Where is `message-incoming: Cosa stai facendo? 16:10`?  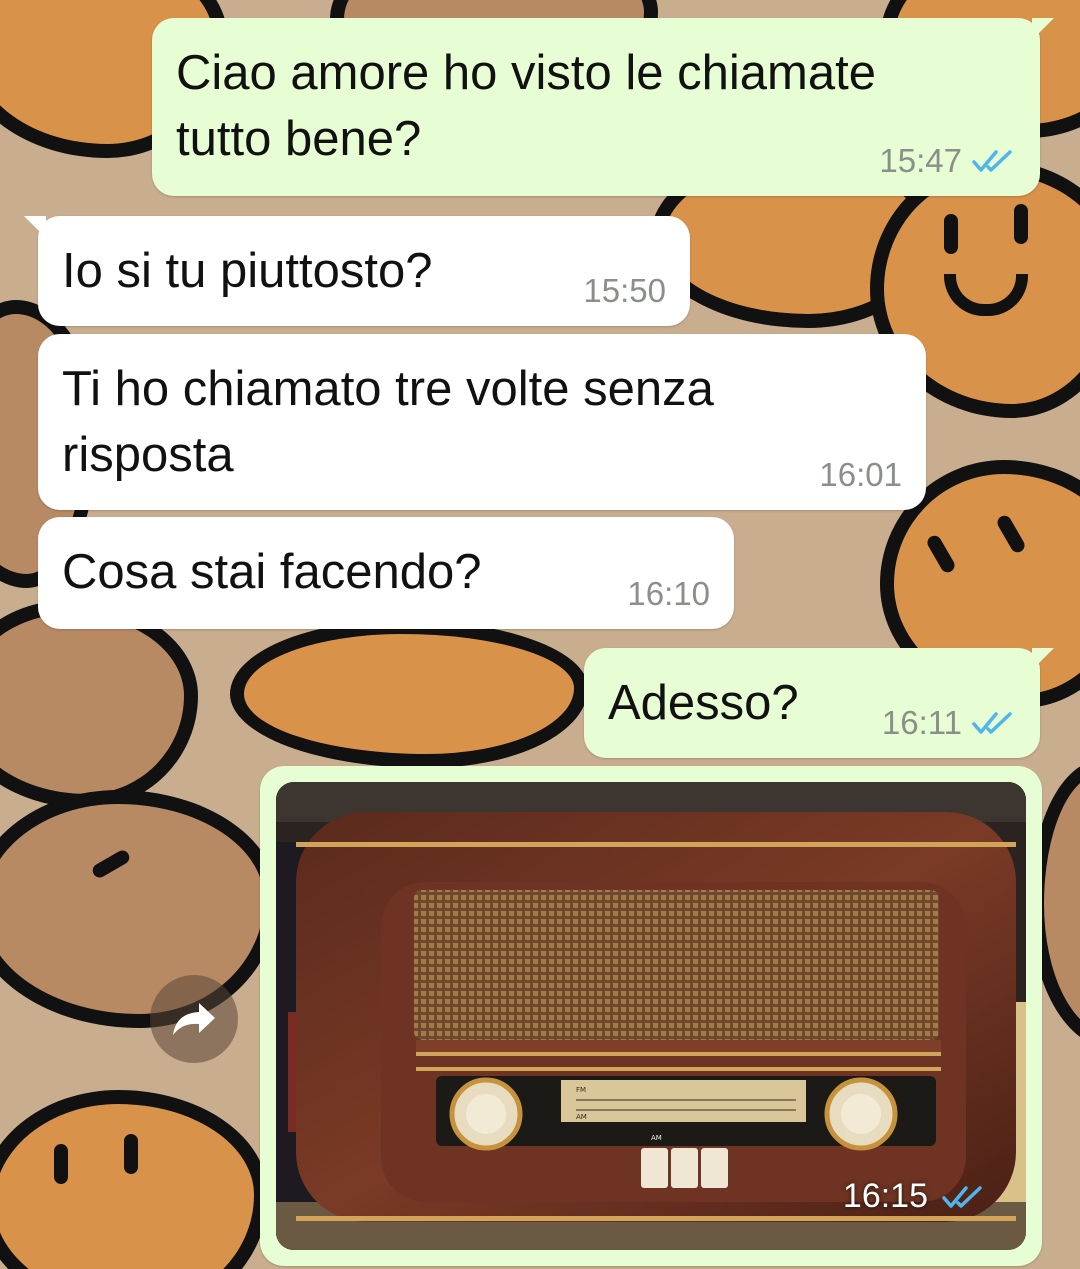 message-incoming: Cosa stai facendo? 16:10 is located at coordinates (386, 573).